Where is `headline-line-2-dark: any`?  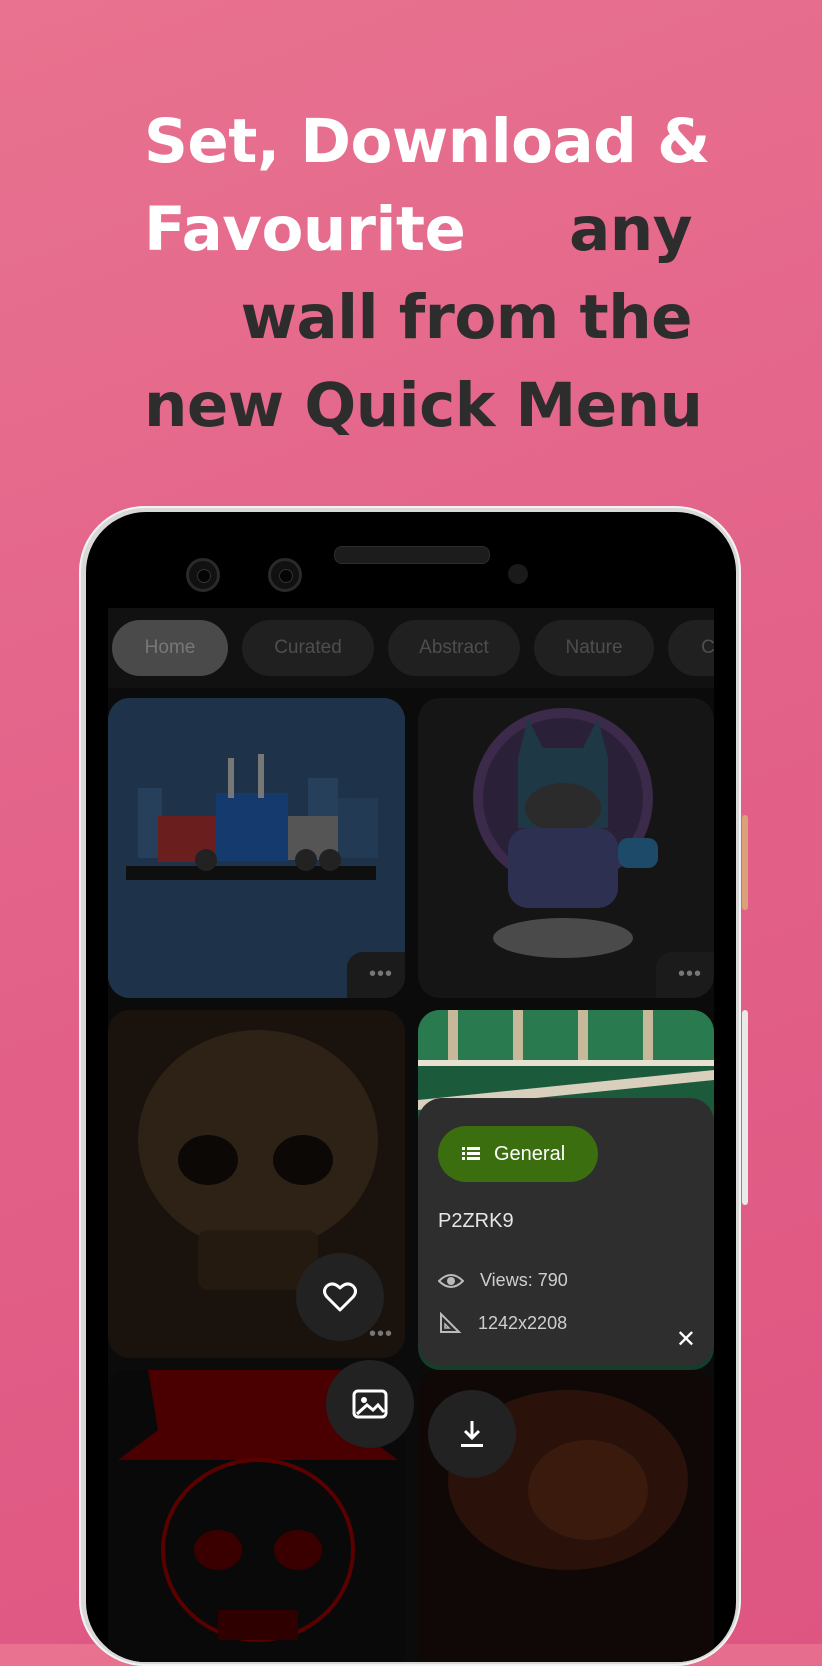 headline-line-2-dark: any is located at coordinates (630, 229).